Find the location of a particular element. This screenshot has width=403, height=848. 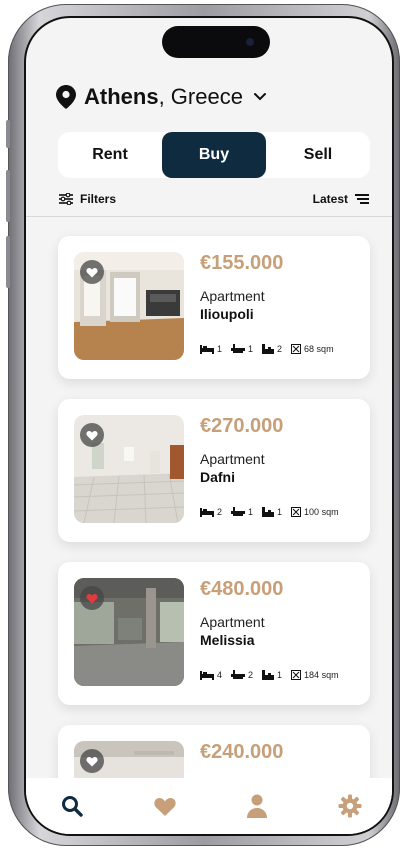

filters-label: Filters is located at coordinates (98, 199).